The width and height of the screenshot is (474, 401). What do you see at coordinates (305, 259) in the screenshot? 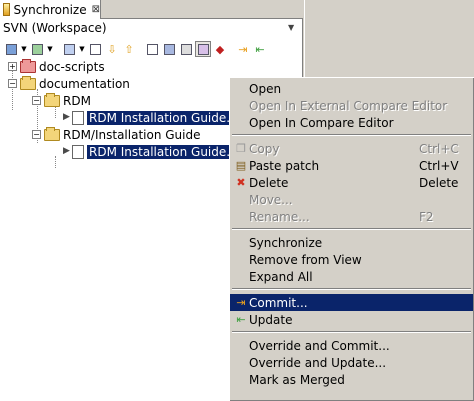
I see `menu-item-label: Remove from View` at bounding box center [305, 259].